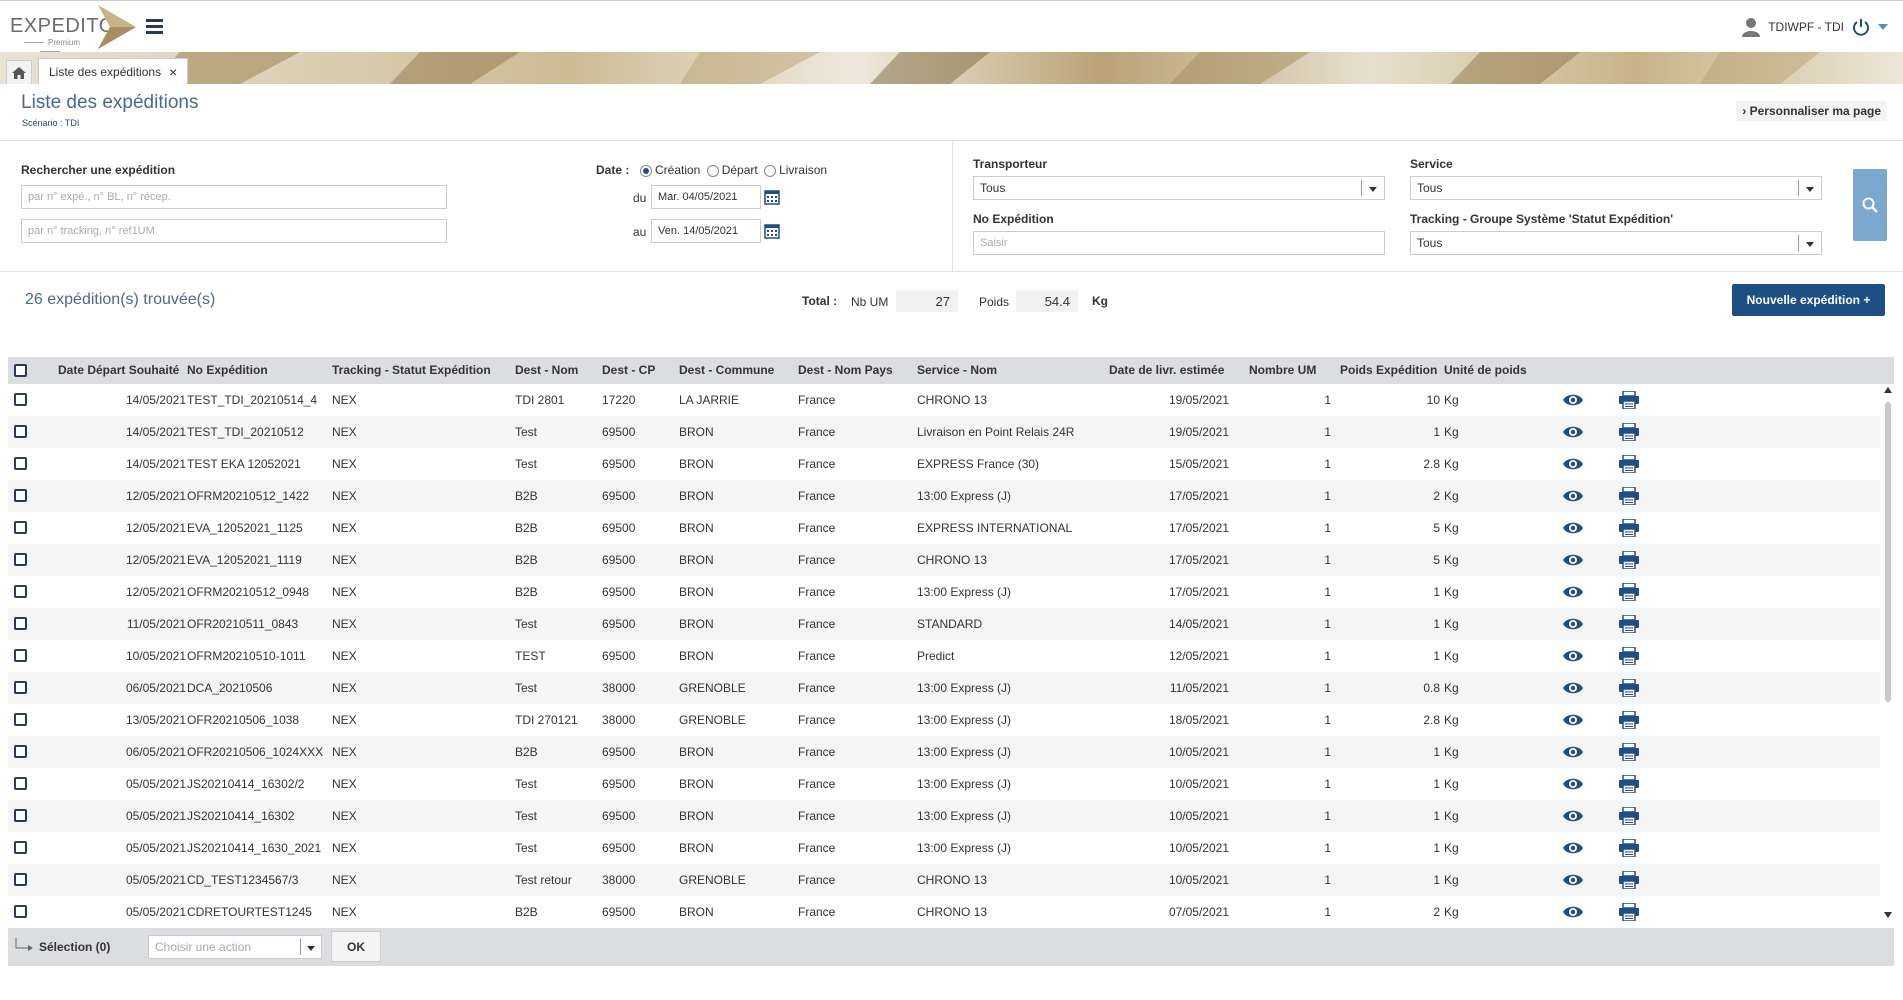 The width and height of the screenshot is (1903, 1000). What do you see at coordinates (1811, 111) in the screenshot?
I see `customize-page-button: › Personnaliser ma page` at bounding box center [1811, 111].